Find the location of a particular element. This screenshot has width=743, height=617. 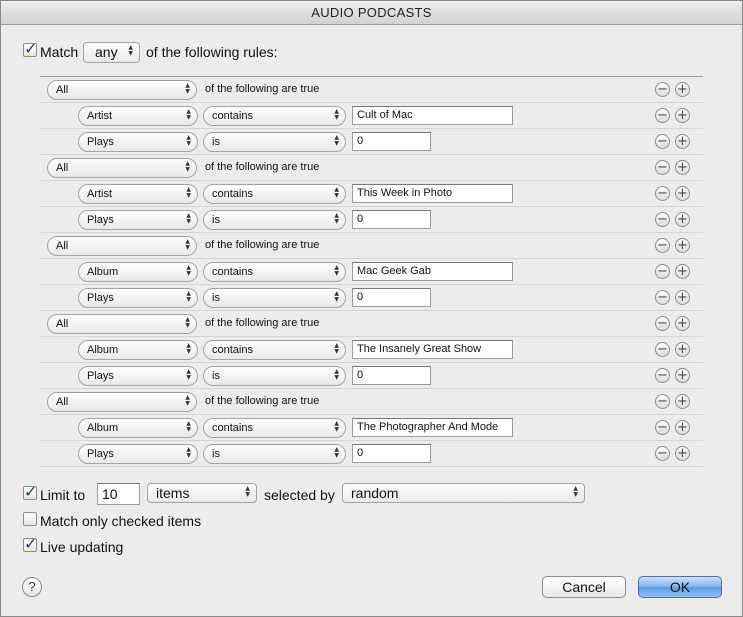

limit-value-field: 10 is located at coordinates (118, 494).